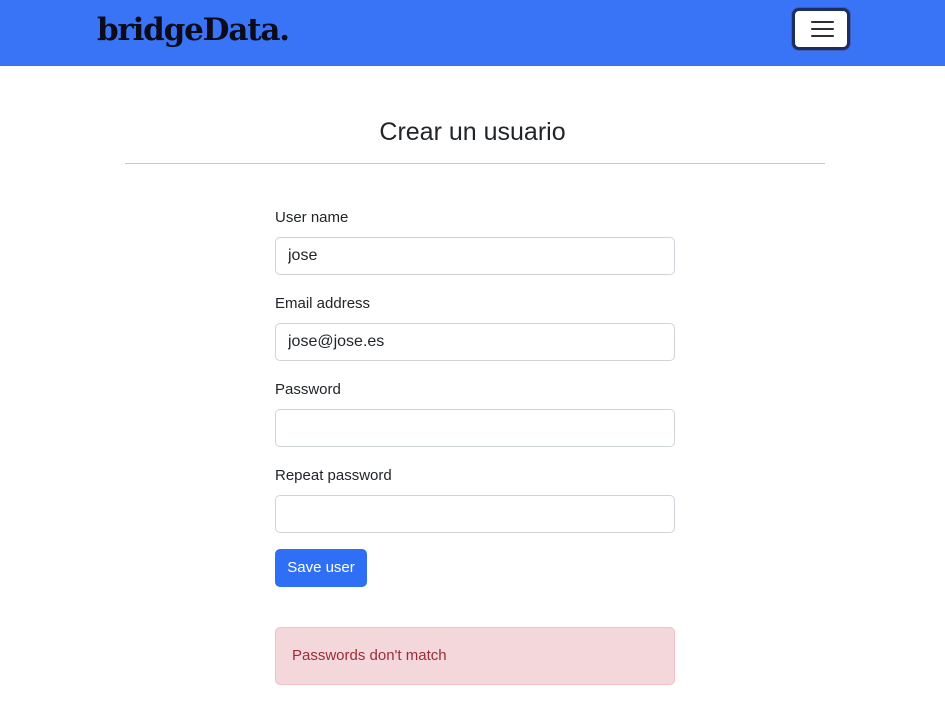 This screenshot has width=945, height=721. I want to click on title-divider, so click(475, 163).